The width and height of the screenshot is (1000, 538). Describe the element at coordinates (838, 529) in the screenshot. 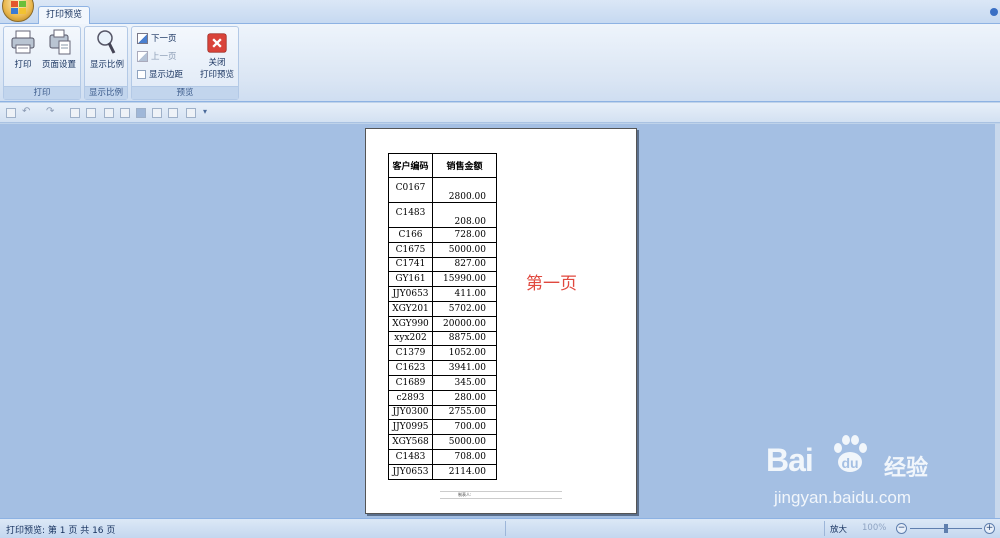

I see `zoom-in-label: 放大` at that location.